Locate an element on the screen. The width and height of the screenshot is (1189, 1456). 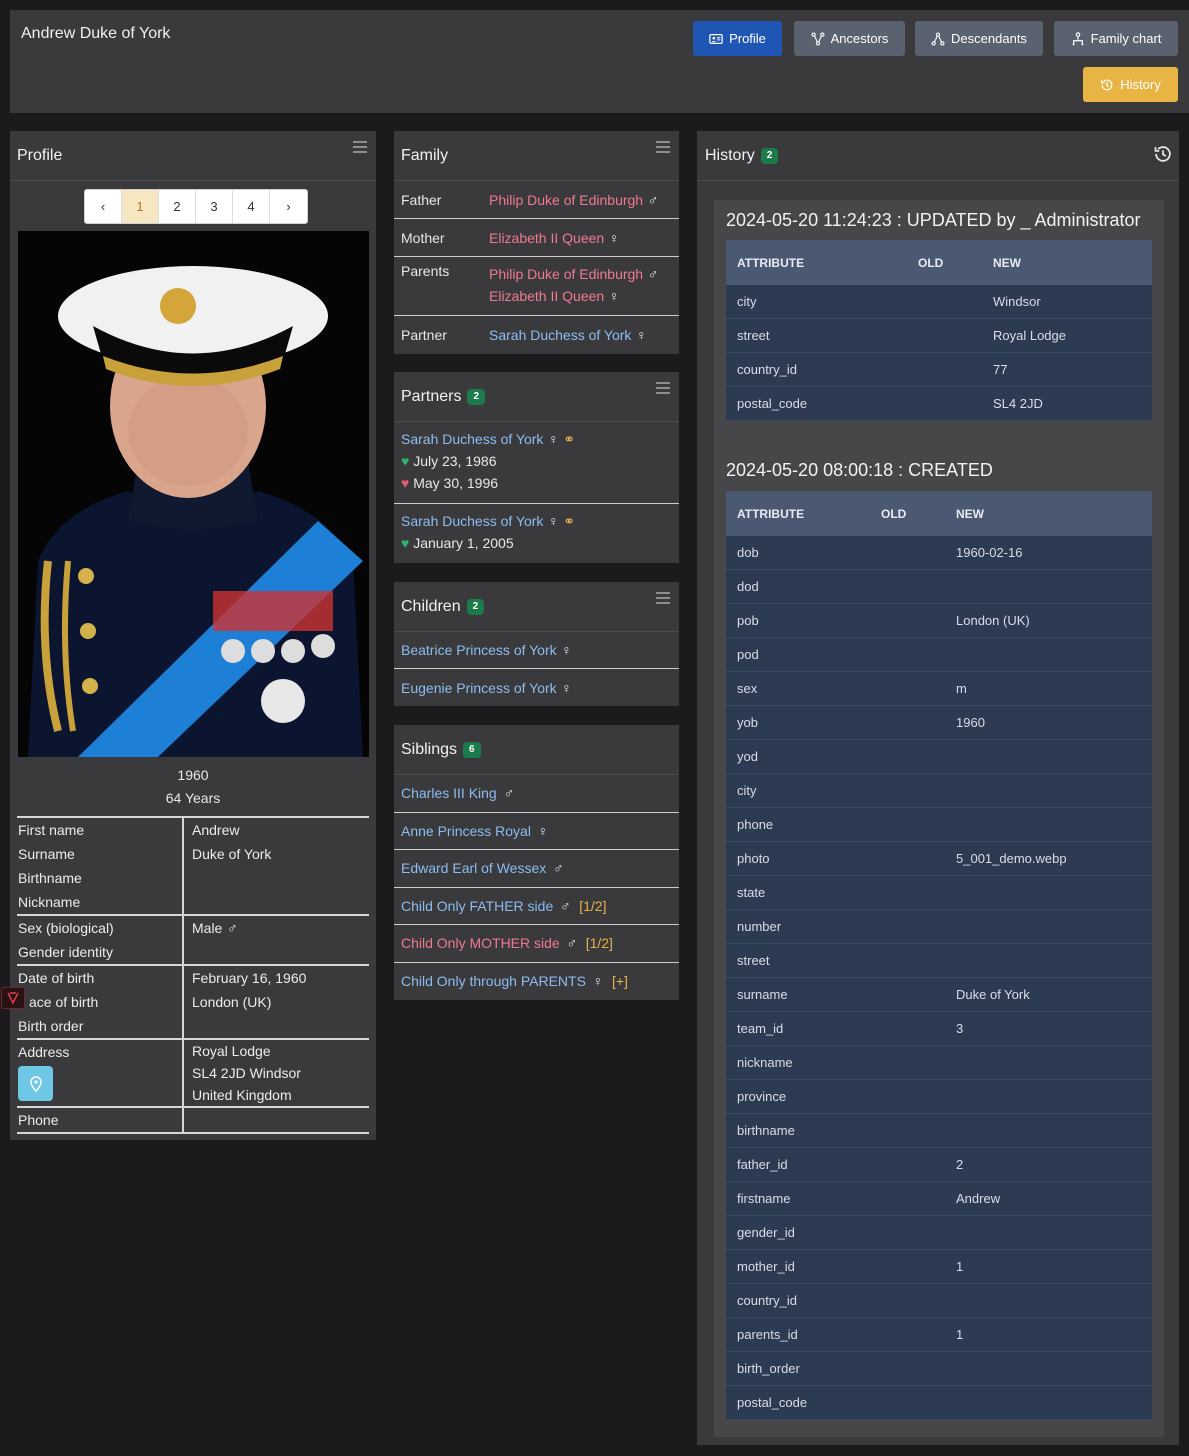
debug-bar-icon is located at coordinates (13, 998).